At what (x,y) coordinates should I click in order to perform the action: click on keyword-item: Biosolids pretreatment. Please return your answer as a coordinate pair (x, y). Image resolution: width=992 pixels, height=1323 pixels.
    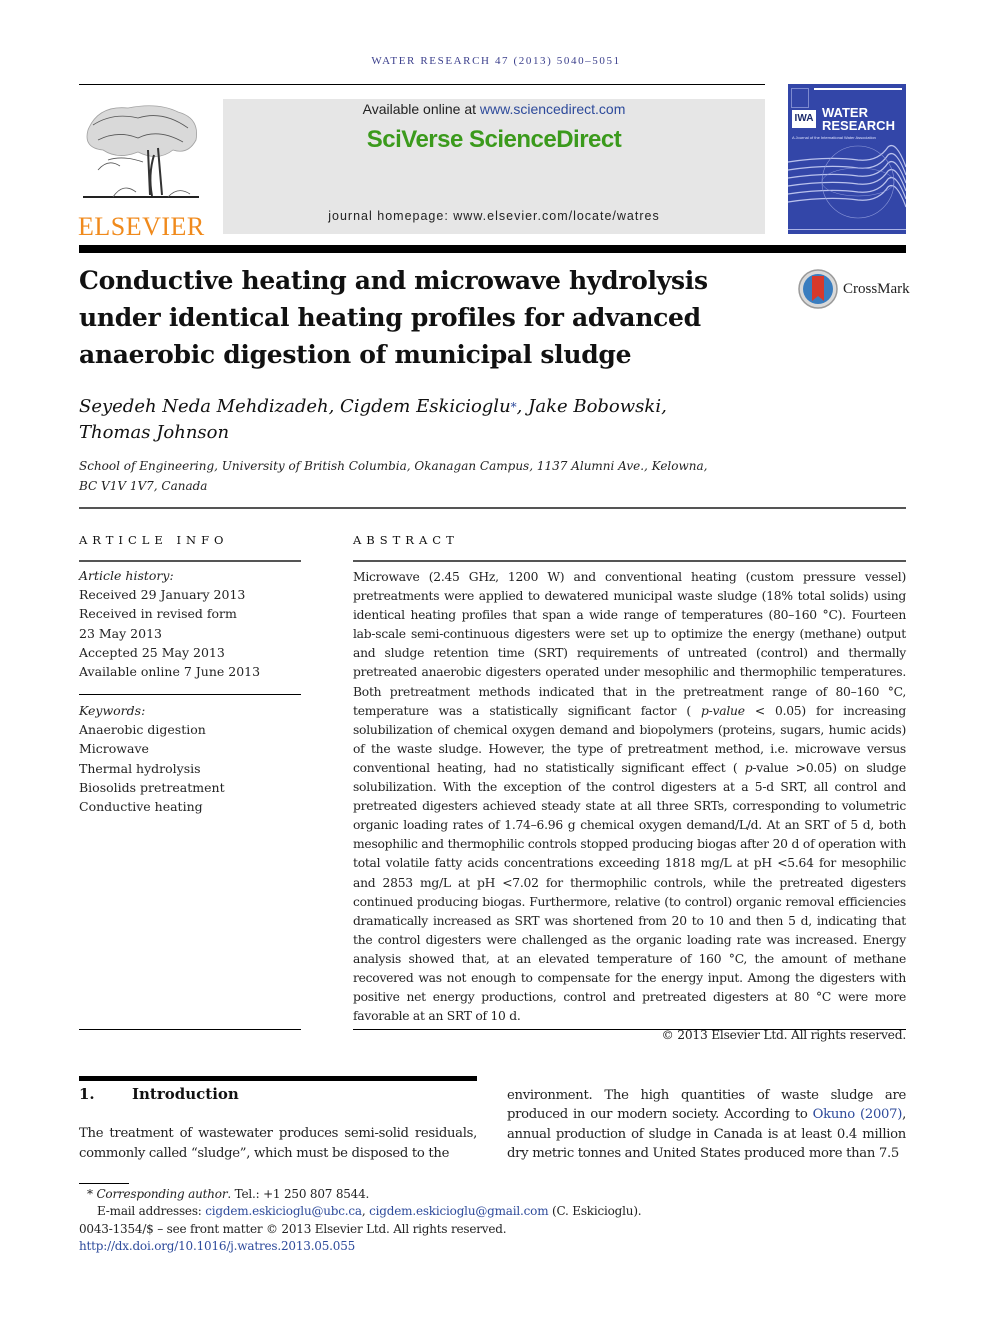
    Looking at the image, I should click on (152, 787).